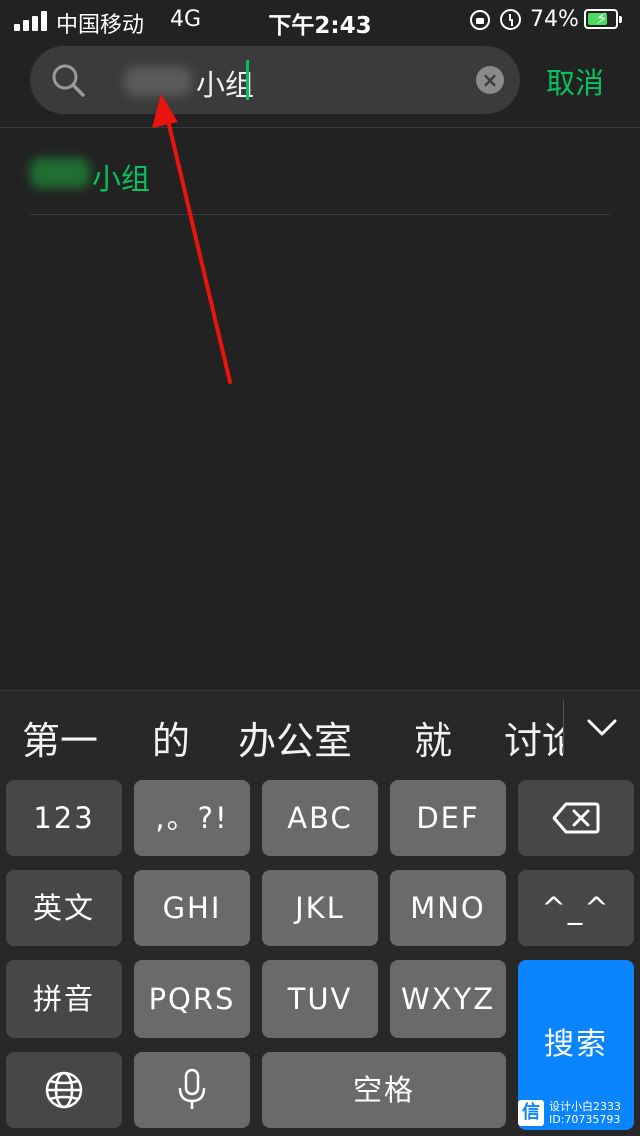 This screenshot has height=1136, width=640. Describe the element at coordinates (602, 728) in the screenshot. I see `chevron-down-icon` at that location.